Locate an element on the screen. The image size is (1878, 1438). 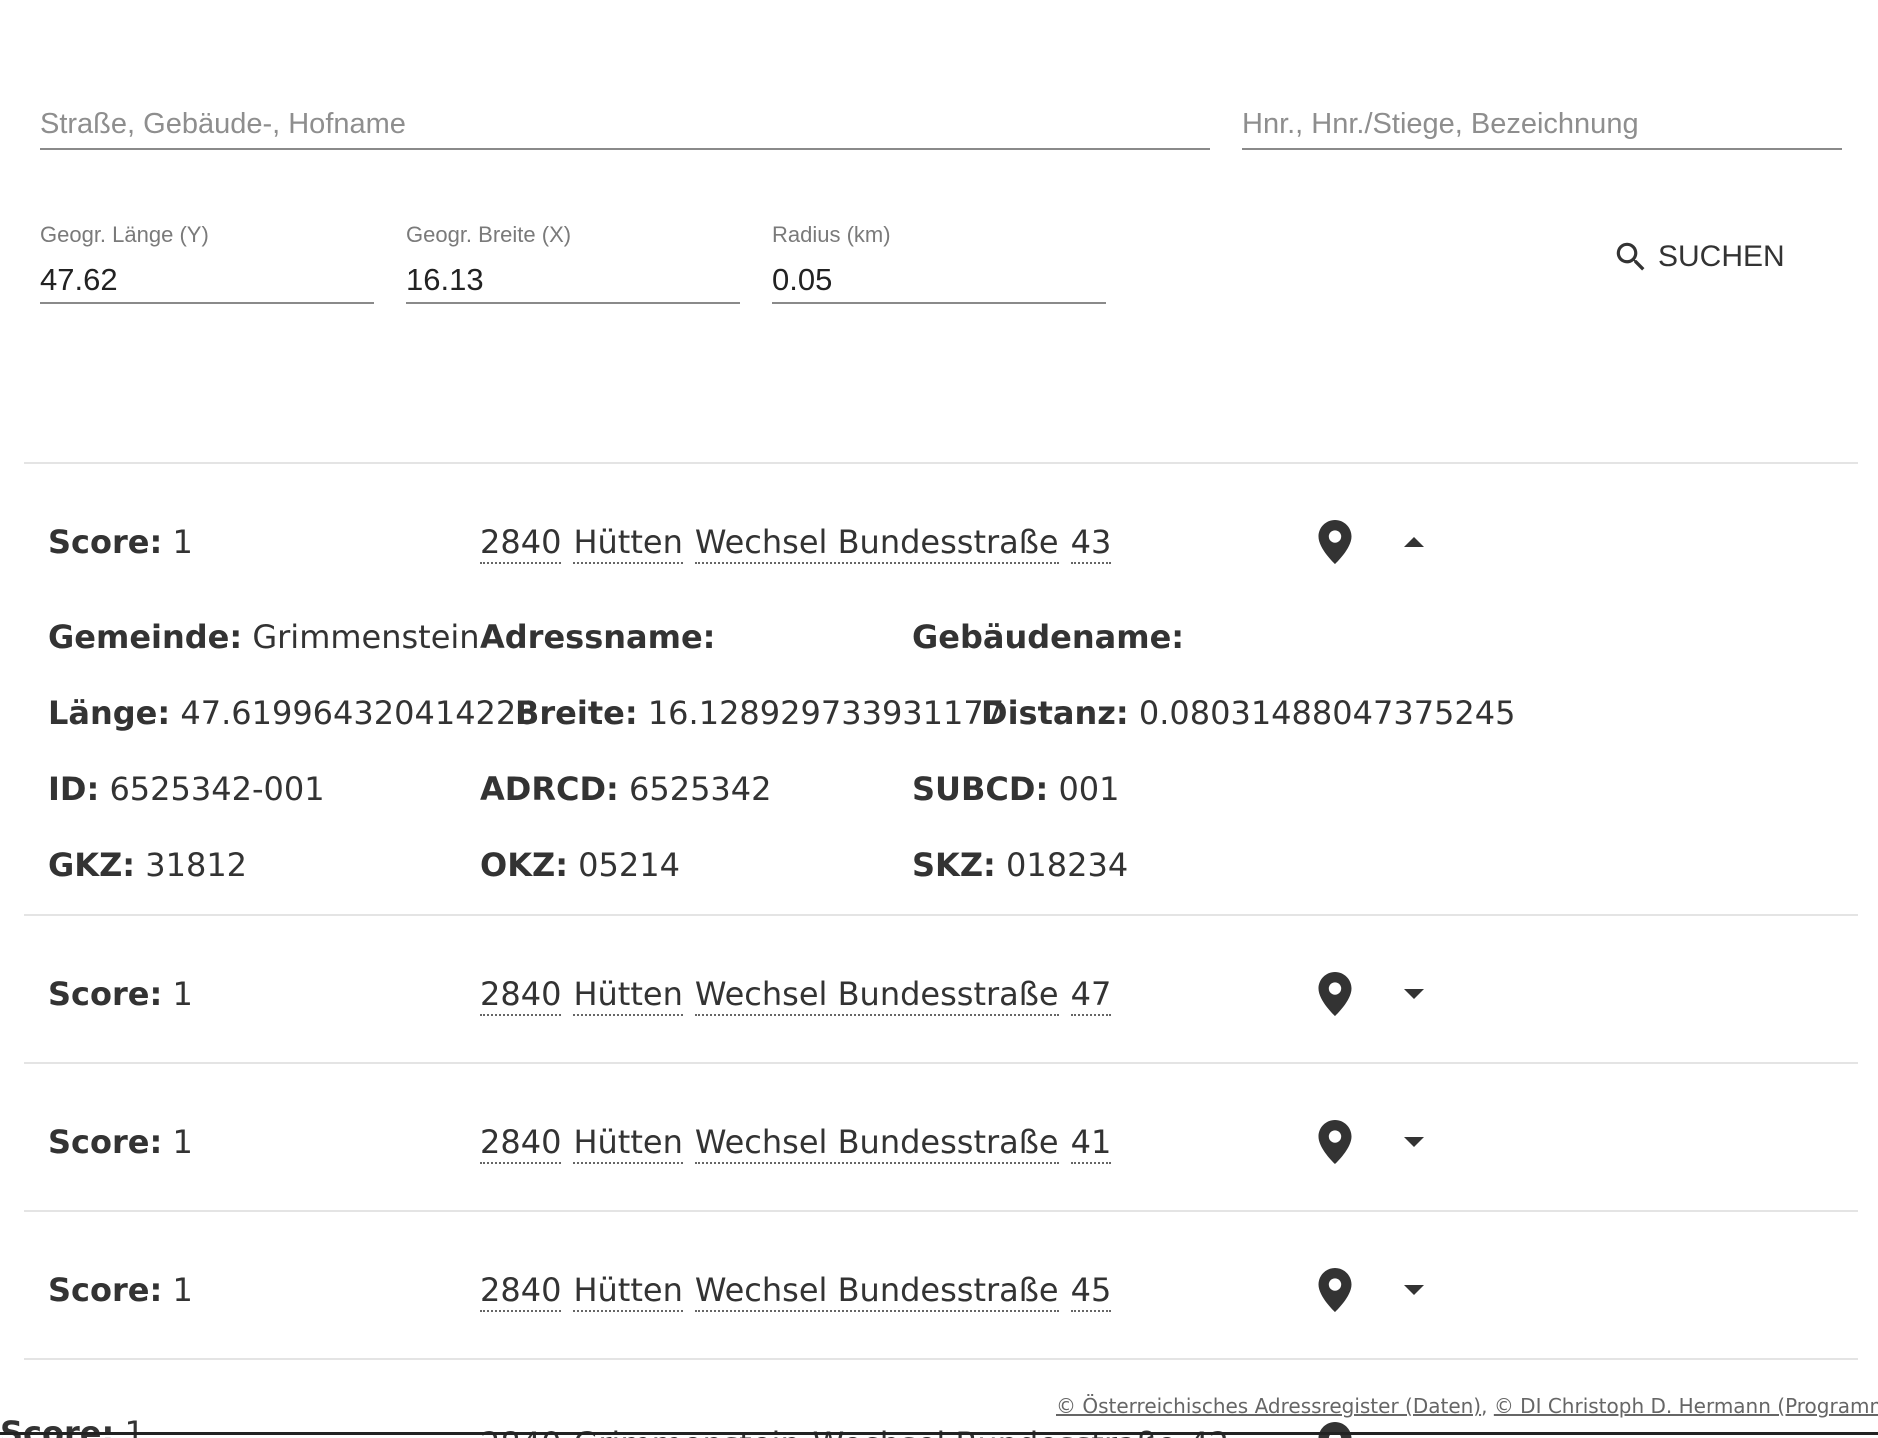
address: 2840 Hütten Wechsel Bundesstraße 47 is located at coordinates (801, 994).